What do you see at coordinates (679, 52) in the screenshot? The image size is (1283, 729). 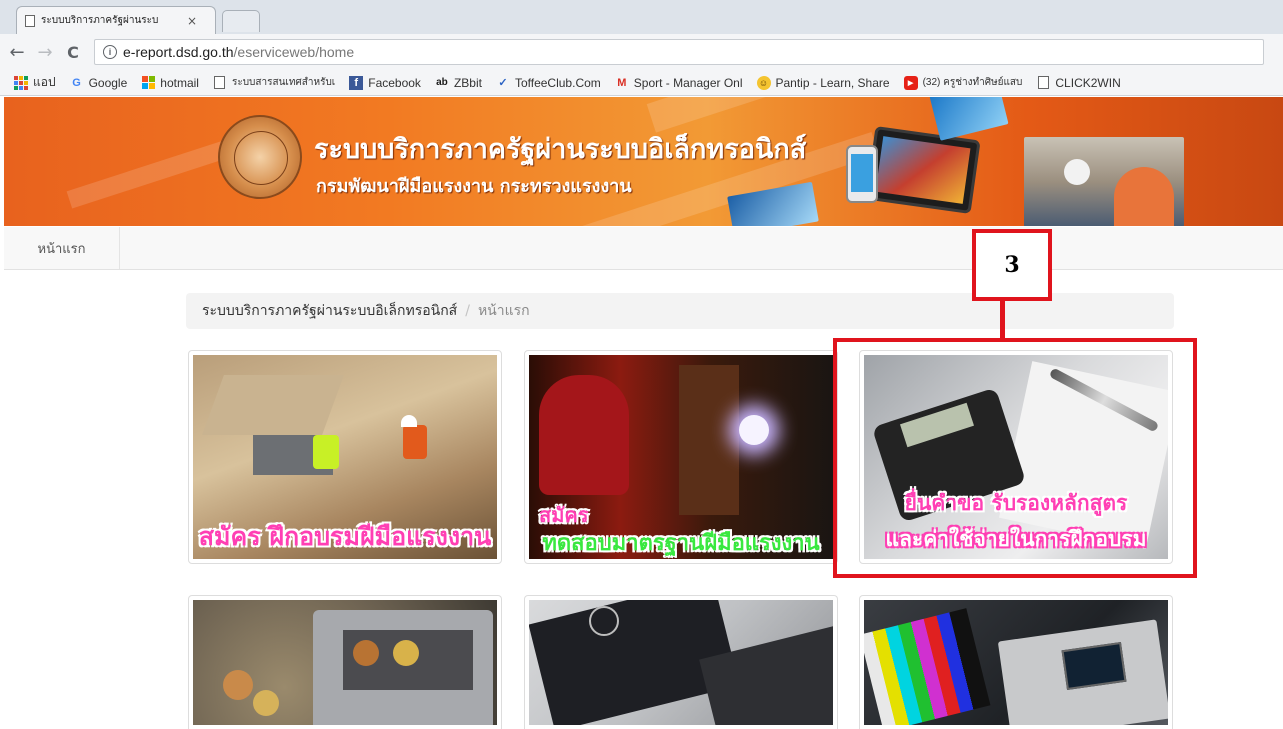 I see `url-input: i e-report.dsd.go.th/eserviceweb/home` at bounding box center [679, 52].